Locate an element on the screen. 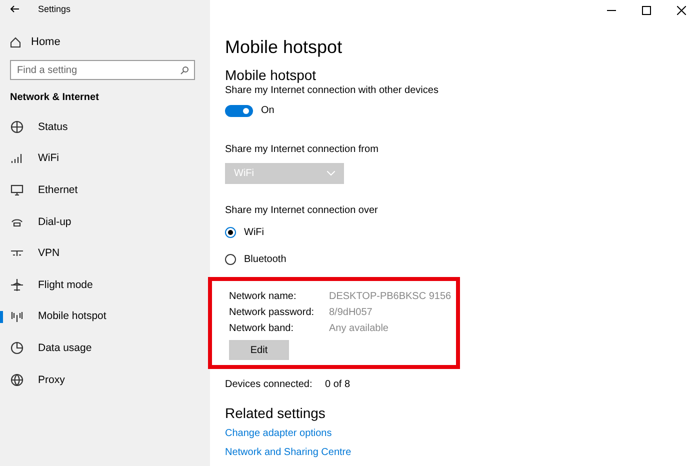 The width and height of the screenshot is (700, 466). setting-label: Share my Internet connection from is located at coordinates (302, 149).